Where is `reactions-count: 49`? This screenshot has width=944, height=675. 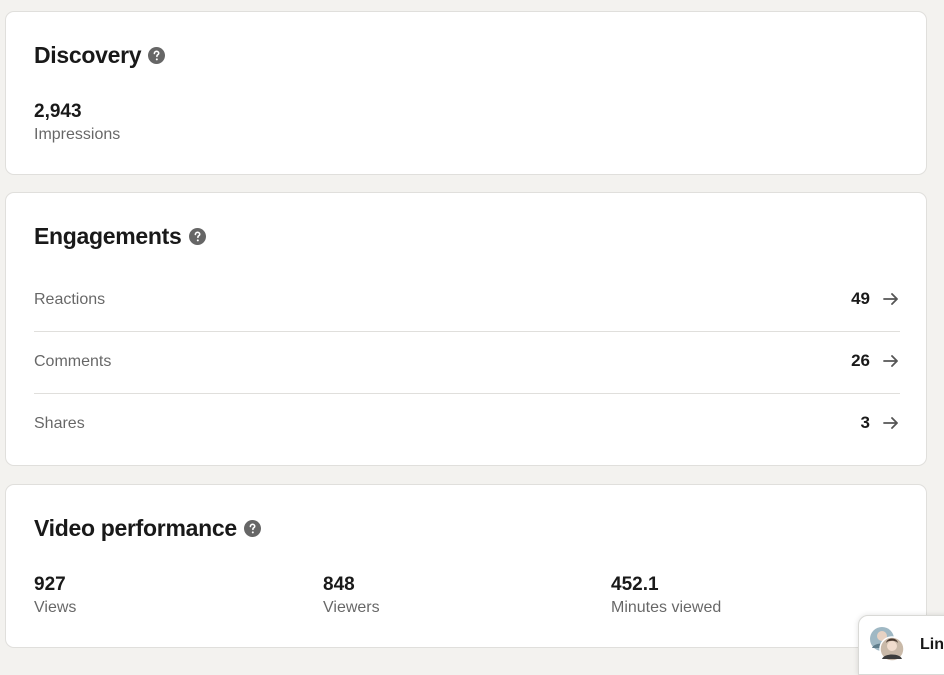
reactions-count: 49 is located at coordinates (860, 298).